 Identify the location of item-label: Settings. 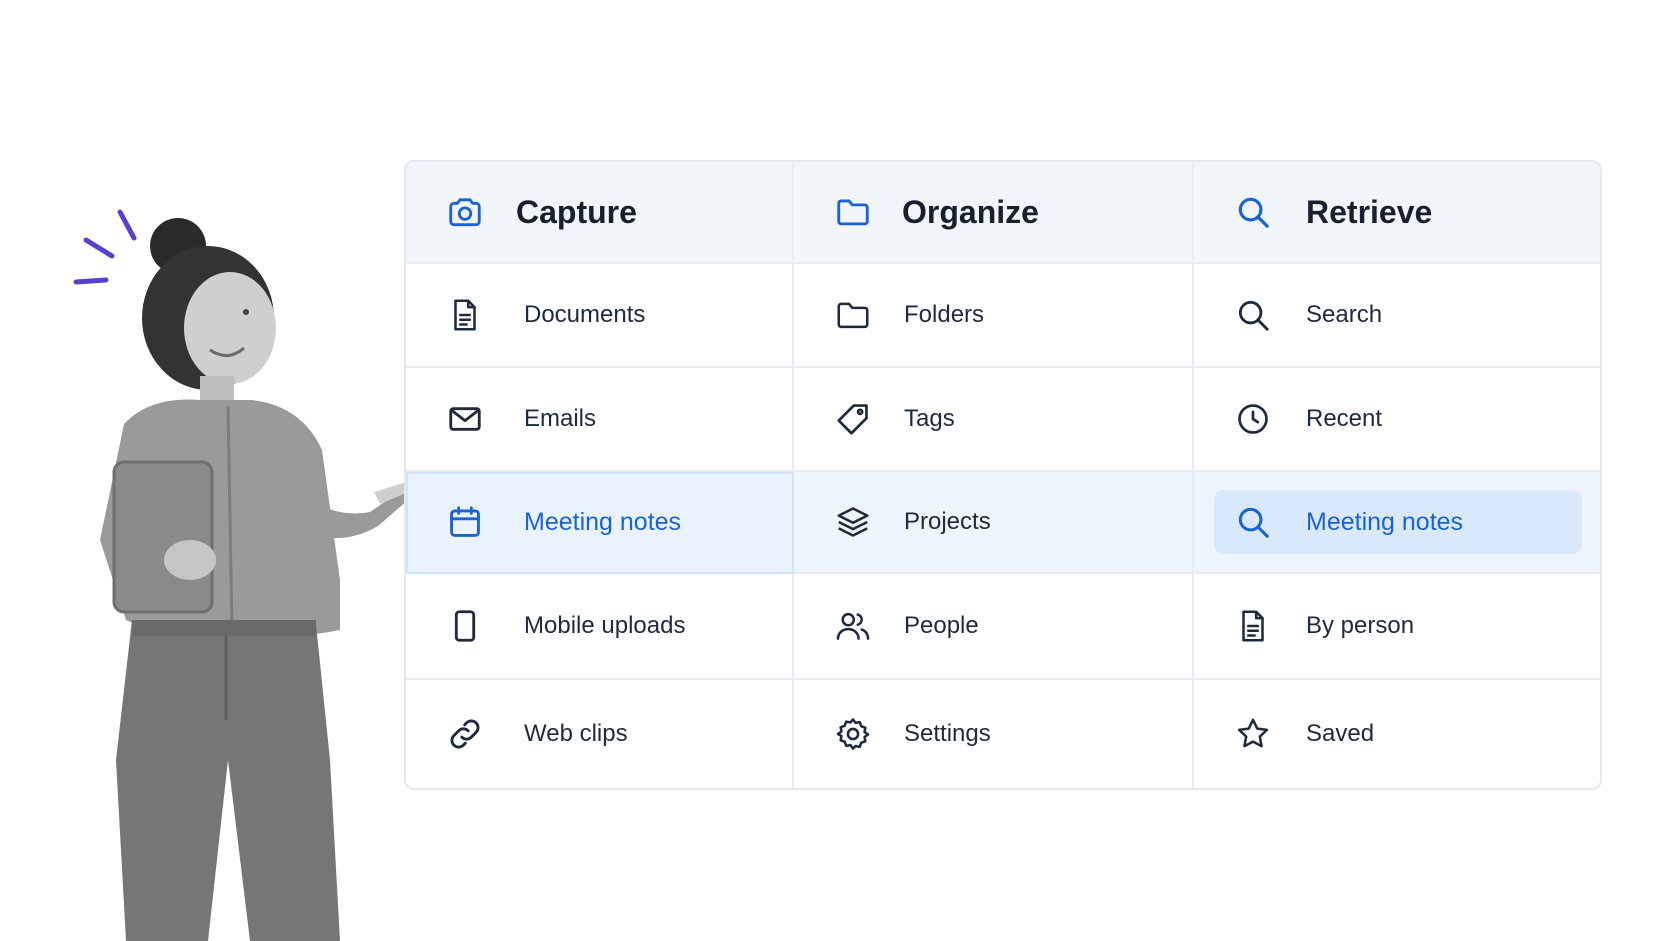
(947, 733).